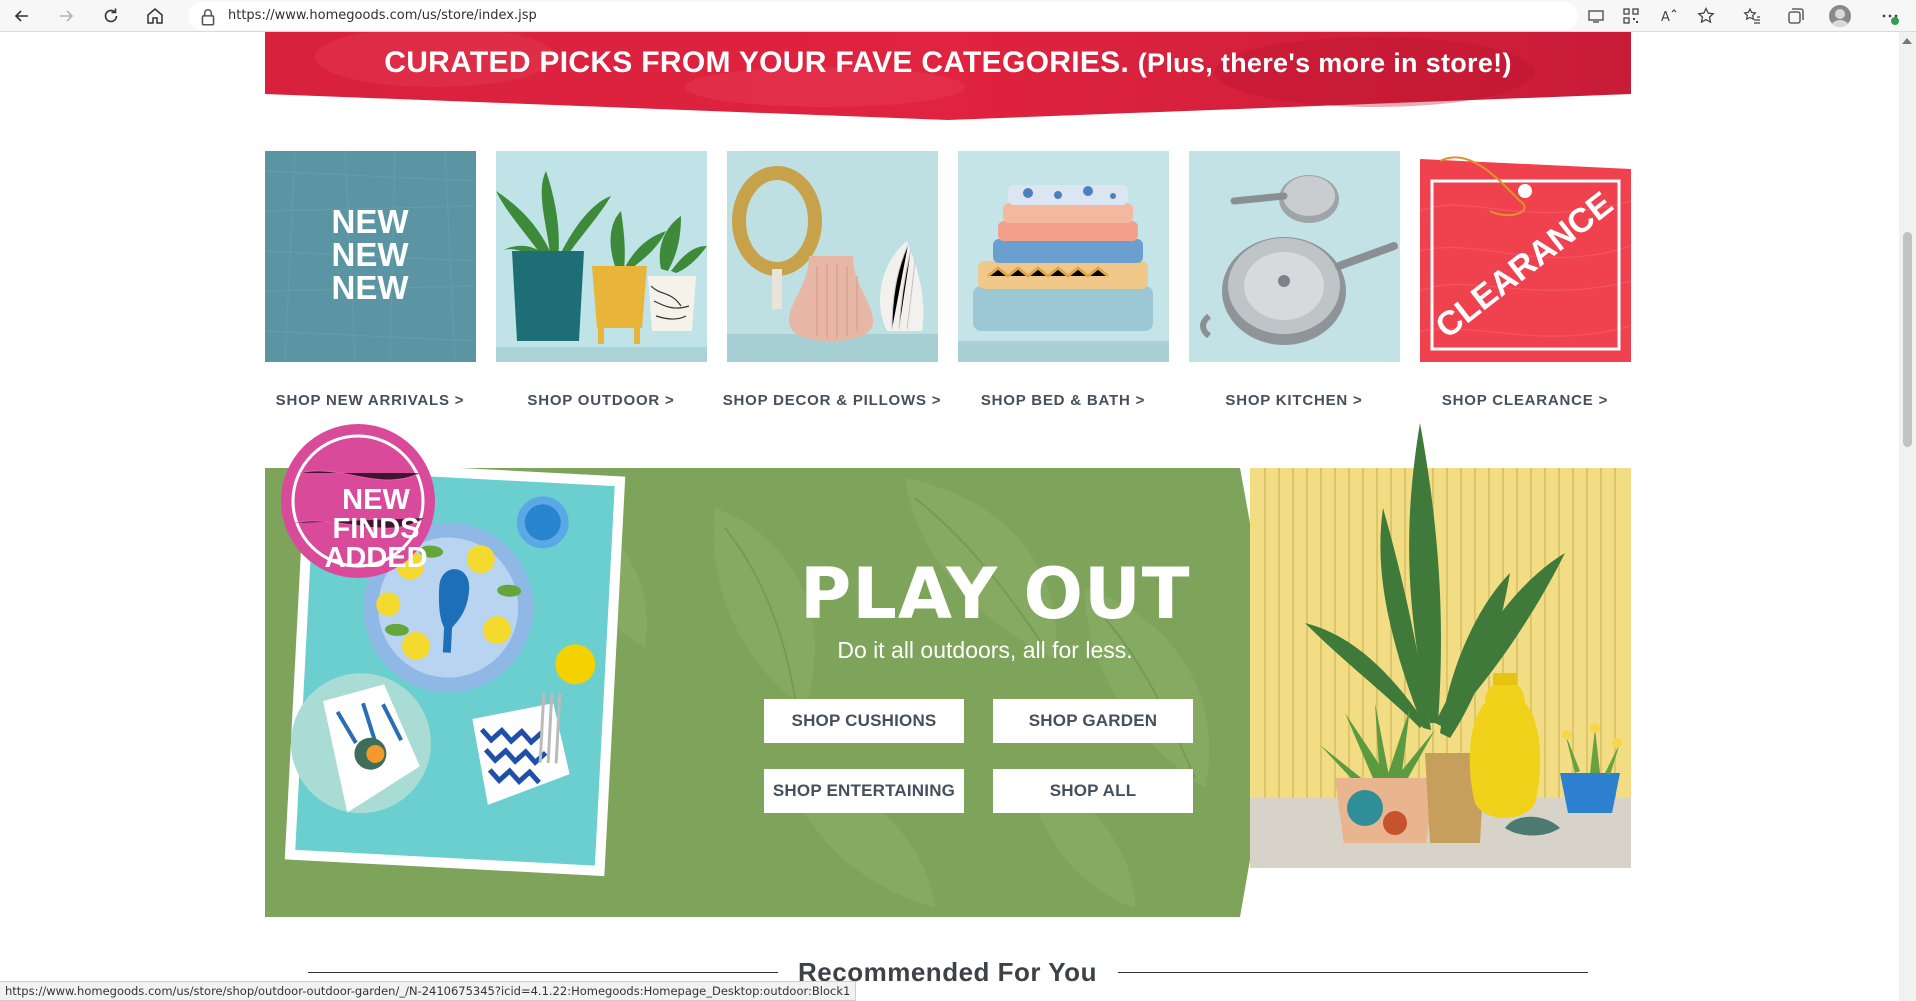 This screenshot has width=1916, height=1001. I want to click on tile-decor-pillows, so click(832, 256).